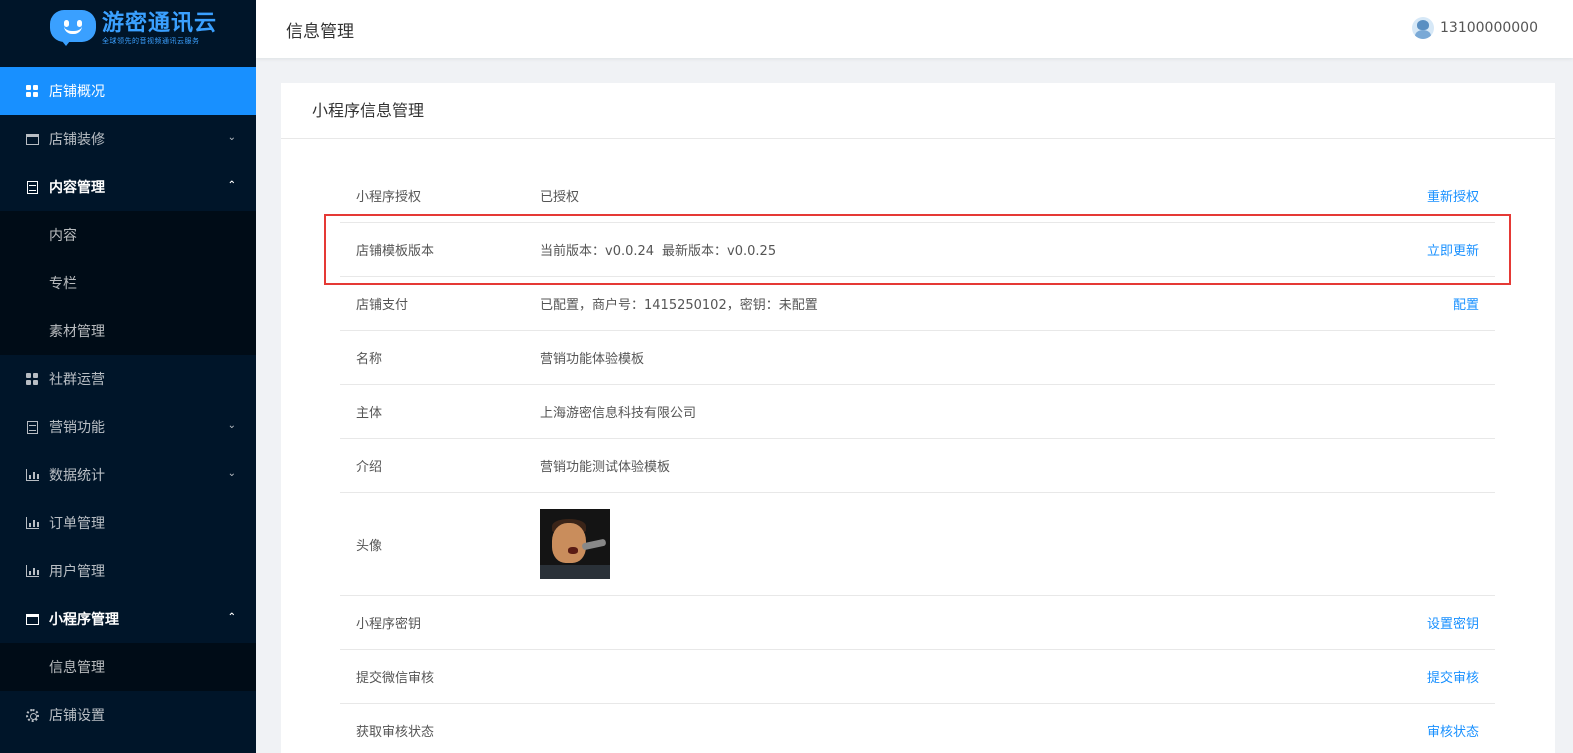 This screenshot has height=753, width=1573. What do you see at coordinates (917, 358) in the screenshot?
I see `row-name: 名称 营销功能体验模板` at bounding box center [917, 358].